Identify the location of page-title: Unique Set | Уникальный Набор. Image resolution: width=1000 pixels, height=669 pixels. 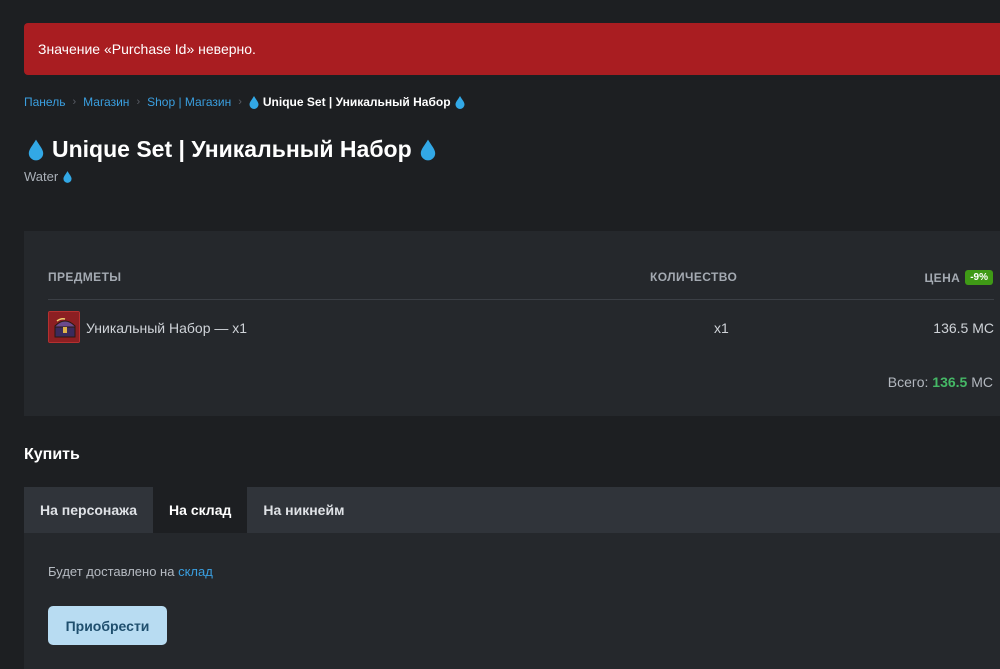
(232, 149).